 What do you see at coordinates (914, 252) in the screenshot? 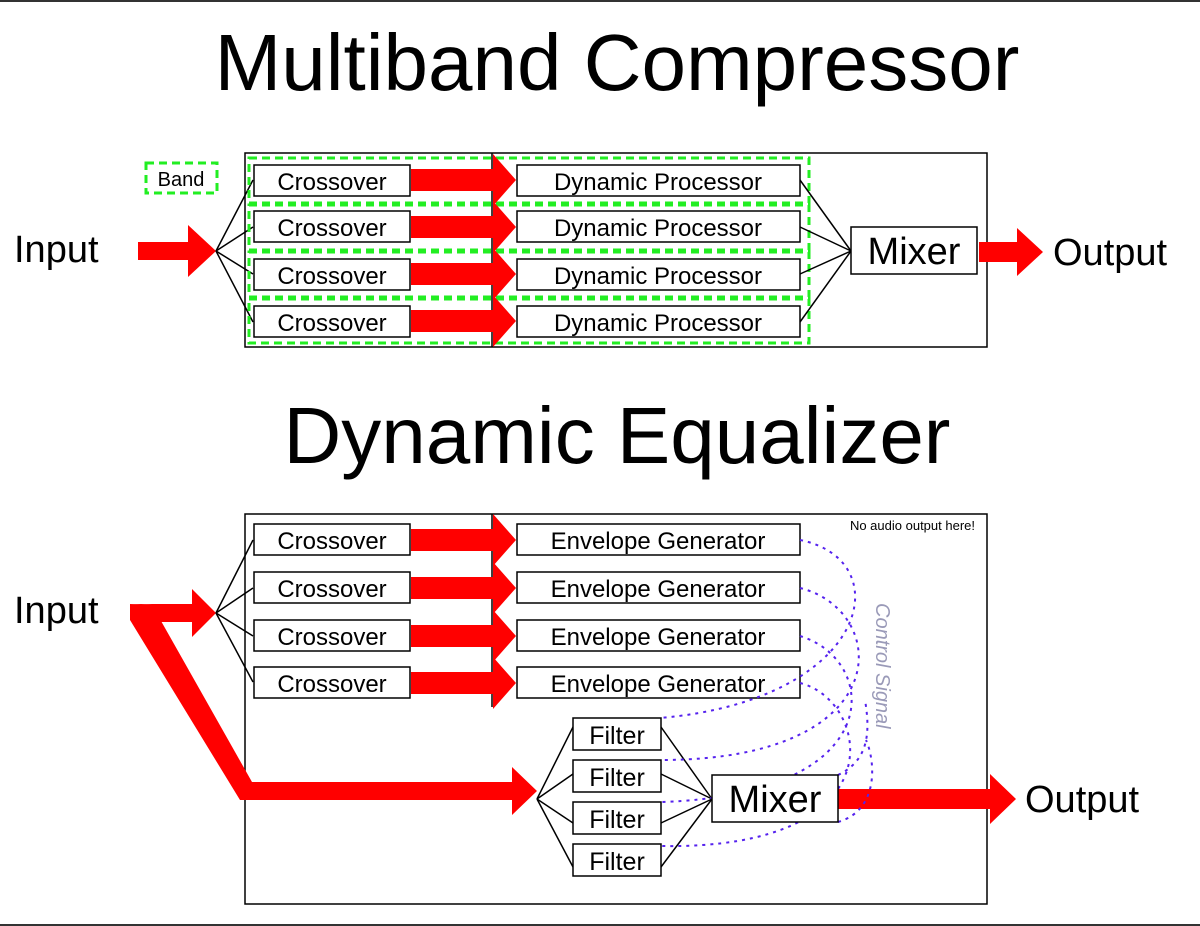
I see `multiband-mixer-label: Mixer` at bounding box center [914, 252].